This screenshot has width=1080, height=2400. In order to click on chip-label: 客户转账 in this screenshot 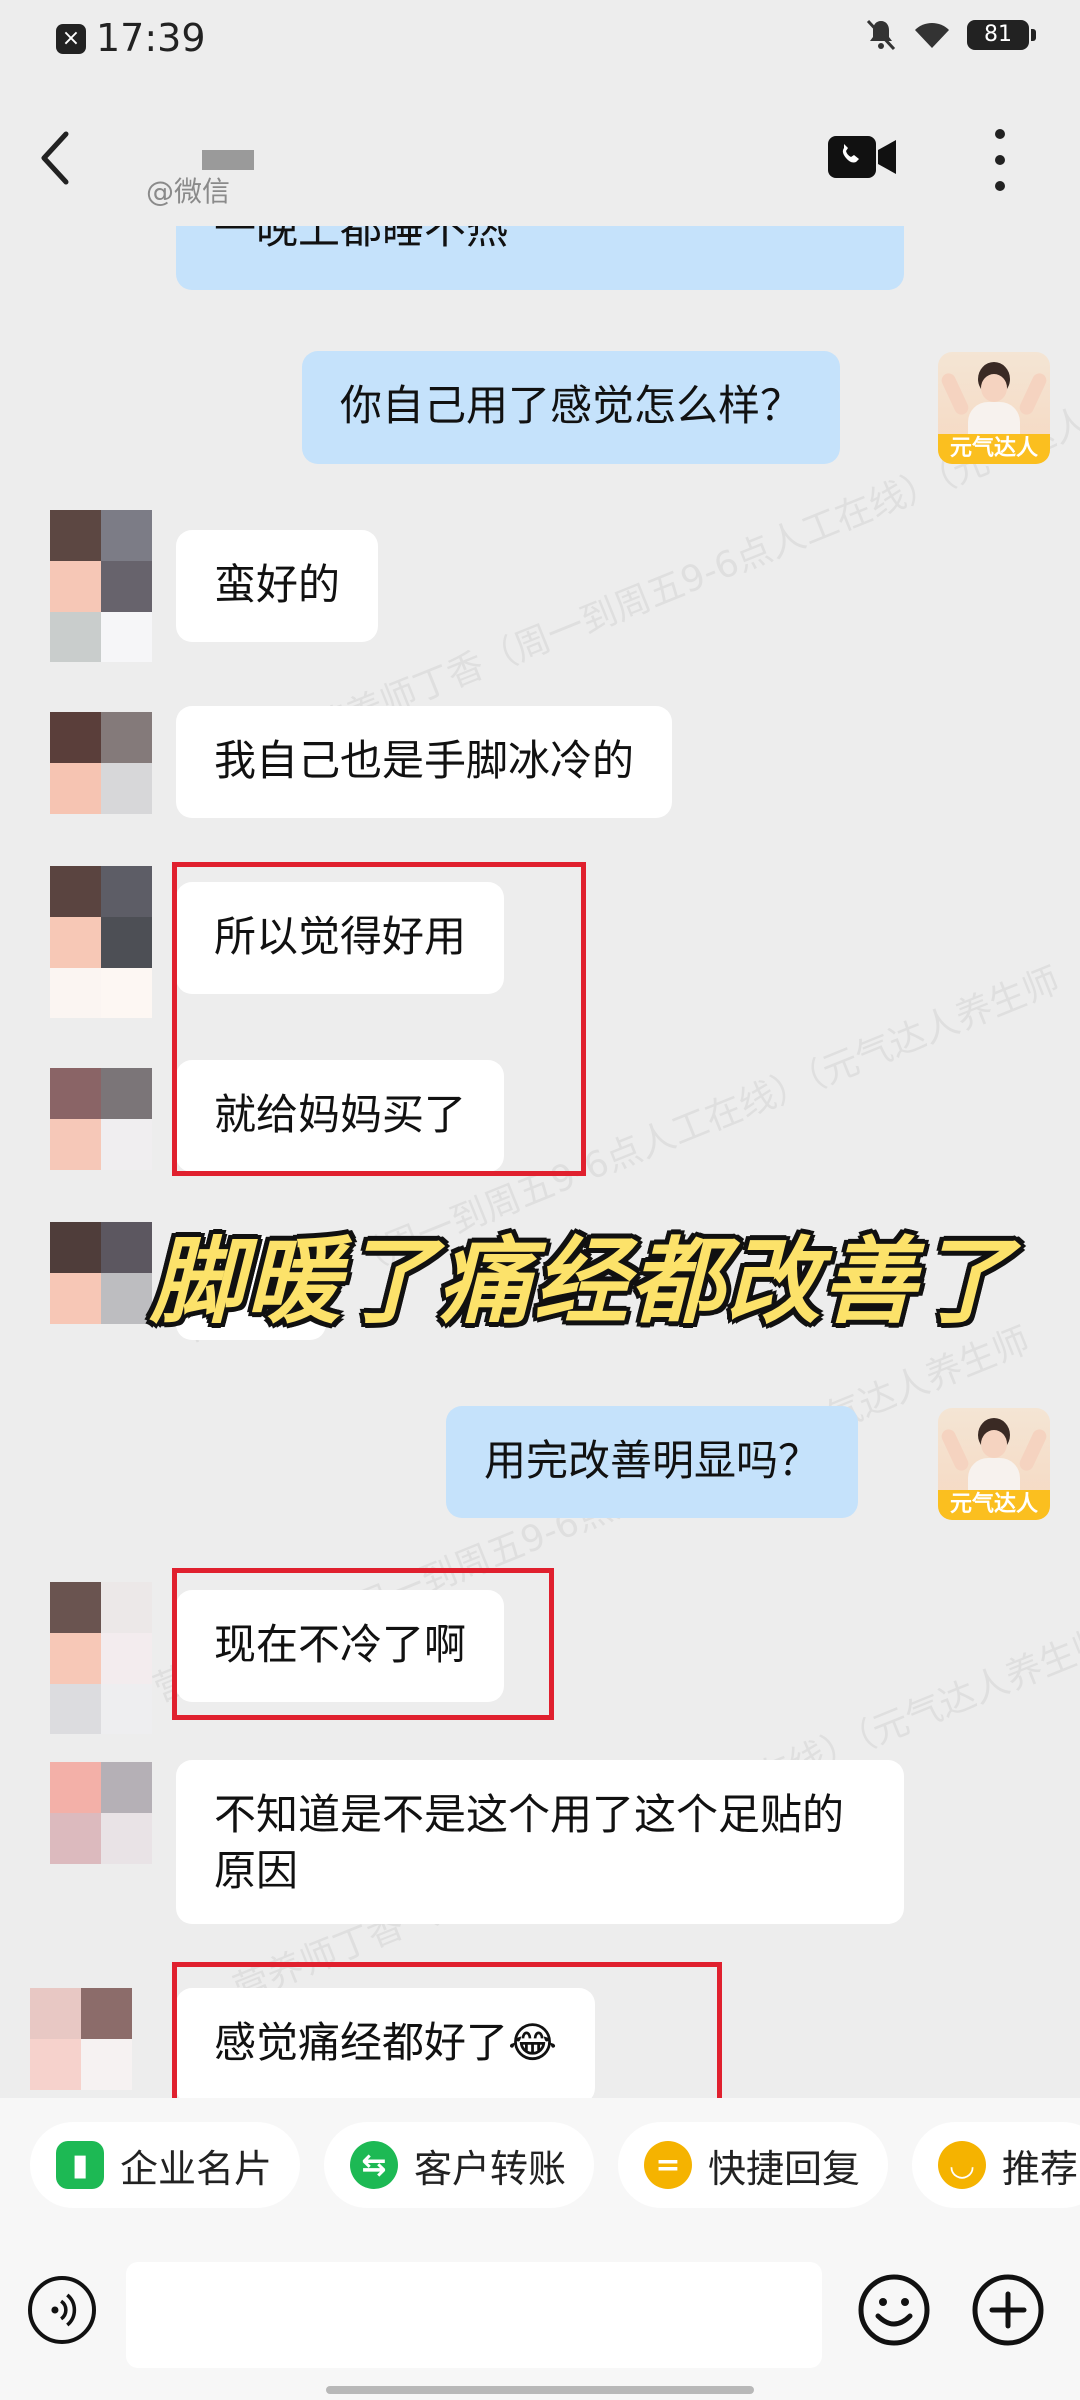, I will do `click(490, 2168)`.